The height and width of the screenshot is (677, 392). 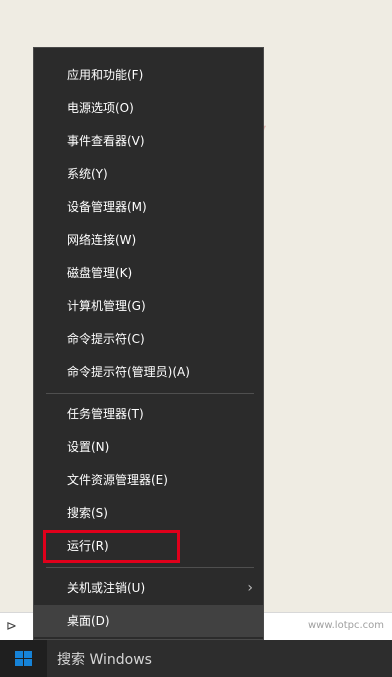 I want to click on menu-item-computer-management: 计算机管理(G), so click(x=148, y=306).